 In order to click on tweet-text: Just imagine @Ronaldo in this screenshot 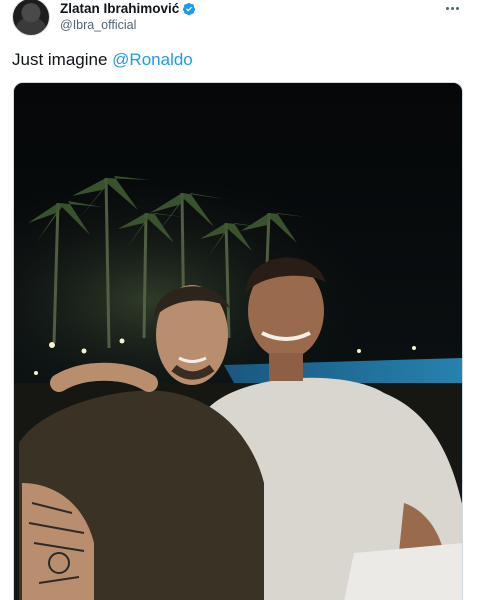, I will do `click(102, 60)`.